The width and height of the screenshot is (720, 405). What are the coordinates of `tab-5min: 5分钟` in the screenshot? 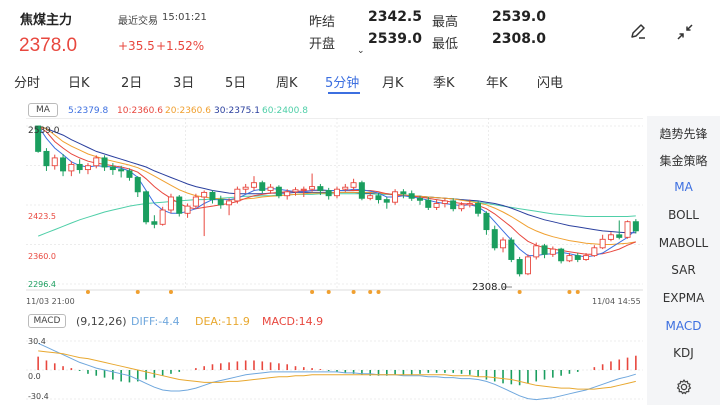 It's located at (342, 81).